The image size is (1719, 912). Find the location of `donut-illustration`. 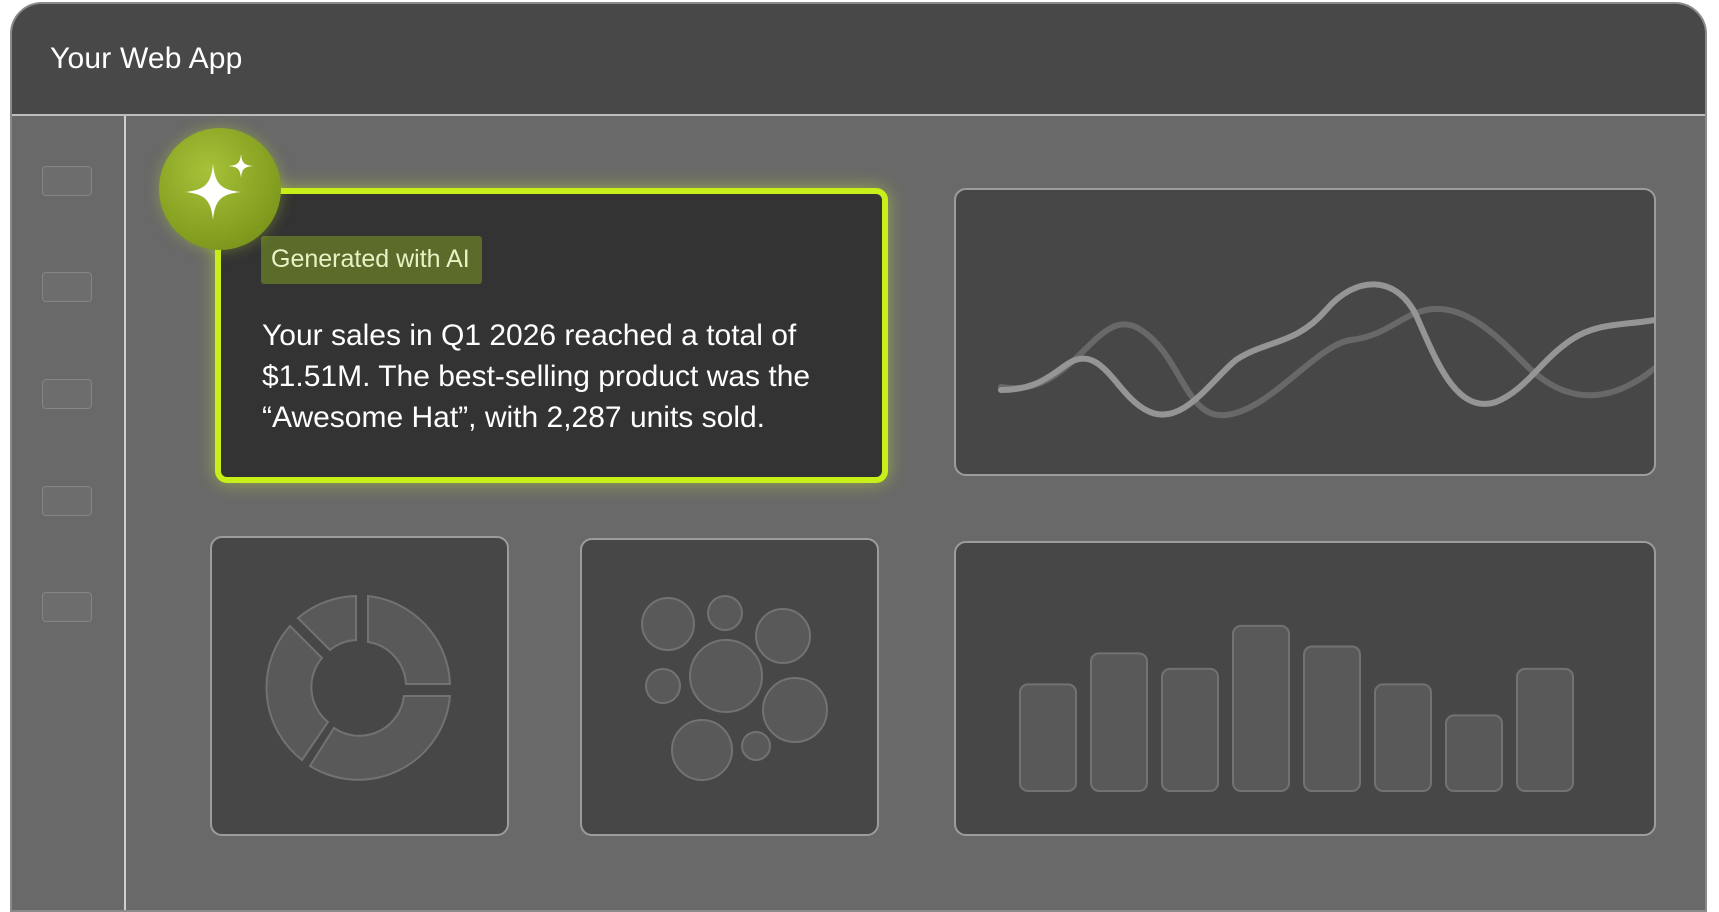

donut-illustration is located at coordinates (358, 687).